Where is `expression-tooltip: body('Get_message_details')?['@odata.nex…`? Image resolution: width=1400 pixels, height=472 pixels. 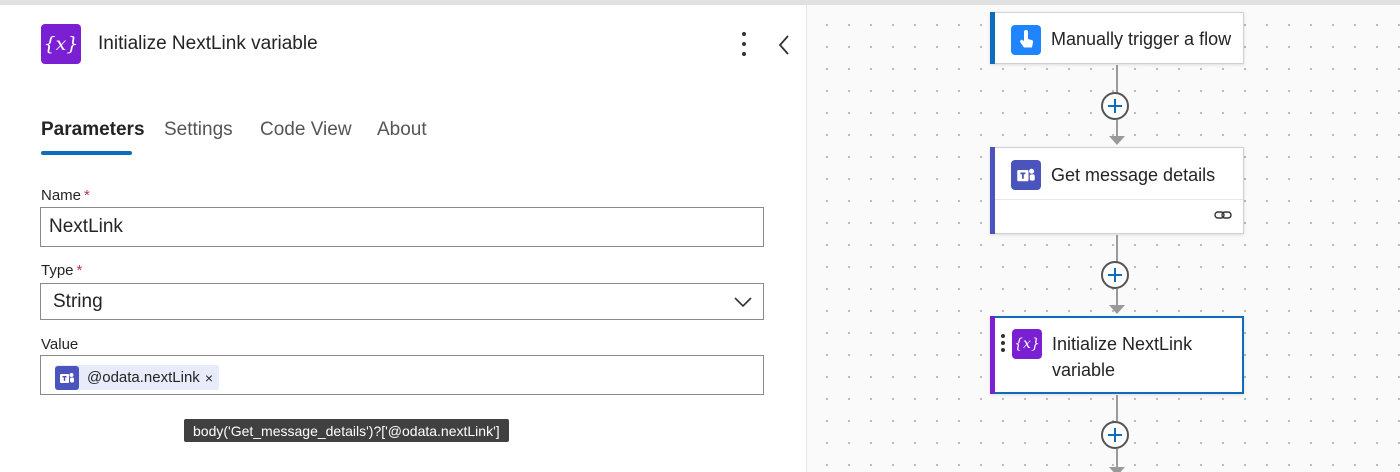 expression-tooltip: body('Get_message_details')?['@odata.nex… is located at coordinates (346, 430).